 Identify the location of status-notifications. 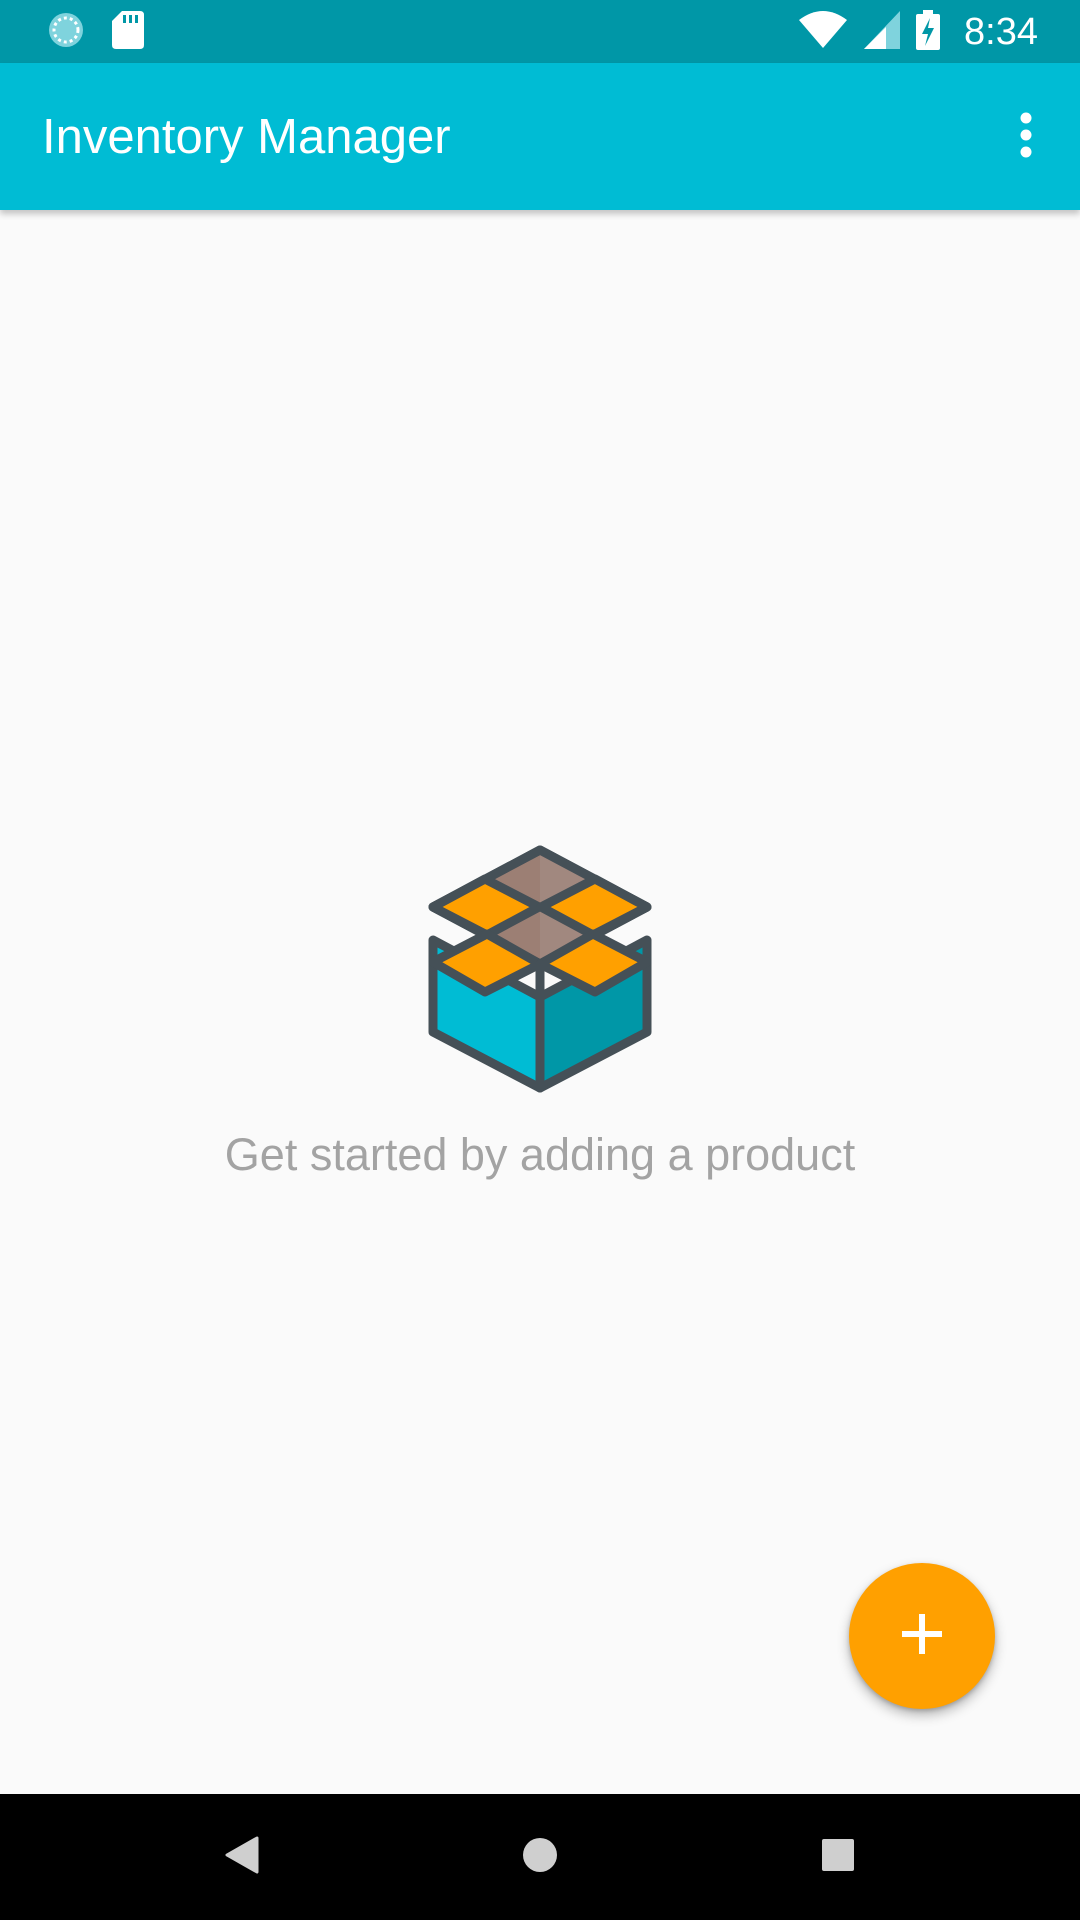
(95, 32).